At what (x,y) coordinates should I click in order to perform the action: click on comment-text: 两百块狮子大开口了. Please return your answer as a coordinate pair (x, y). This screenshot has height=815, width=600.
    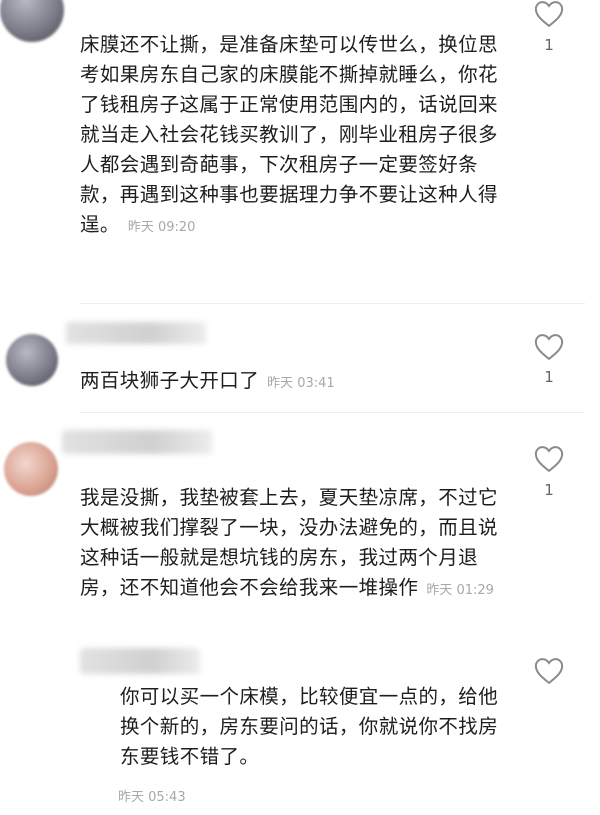
    Looking at the image, I should click on (170, 380).